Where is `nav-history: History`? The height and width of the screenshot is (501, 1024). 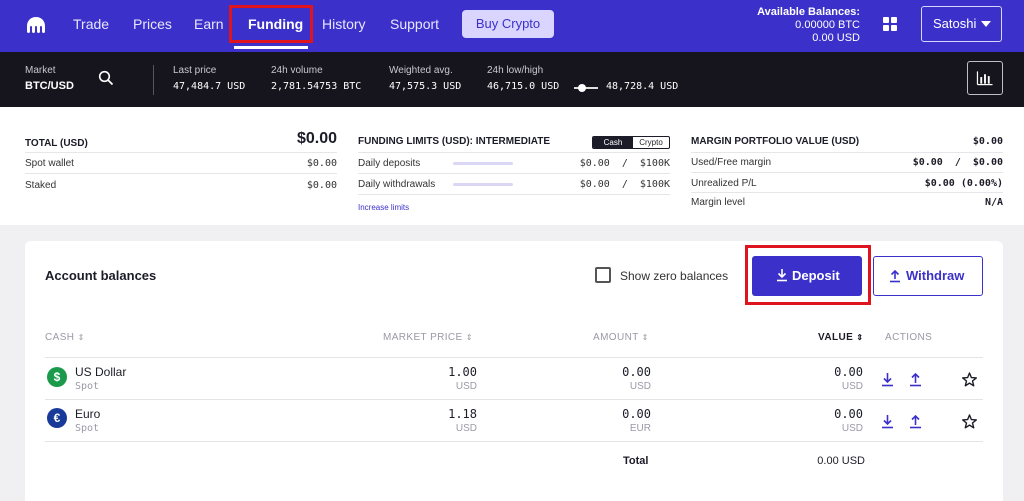
nav-history: History is located at coordinates (344, 26).